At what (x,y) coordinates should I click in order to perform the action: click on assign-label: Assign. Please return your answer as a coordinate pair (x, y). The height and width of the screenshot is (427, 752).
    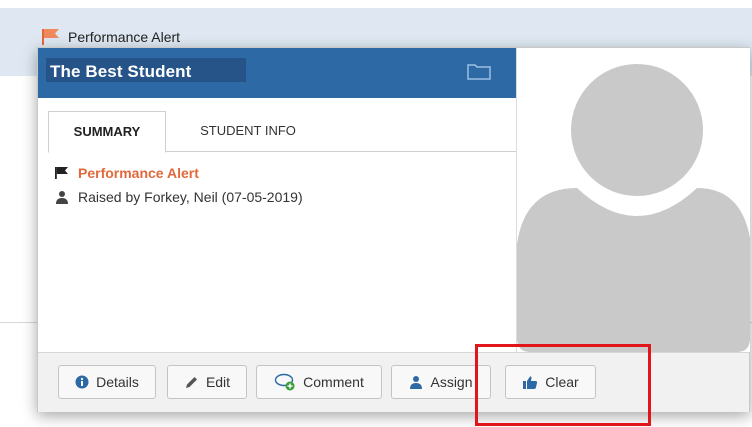
    Looking at the image, I should click on (451, 382).